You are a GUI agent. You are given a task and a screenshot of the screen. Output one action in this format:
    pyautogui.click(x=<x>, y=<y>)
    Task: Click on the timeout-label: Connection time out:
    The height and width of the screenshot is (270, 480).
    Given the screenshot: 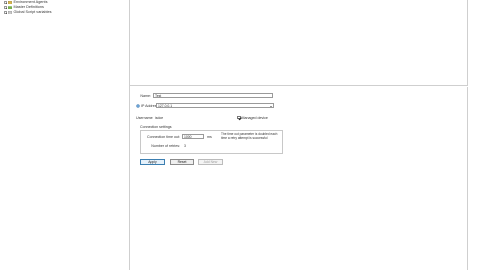 What is the action you would take?
    pyautogui.click(x=163, y=136)
    